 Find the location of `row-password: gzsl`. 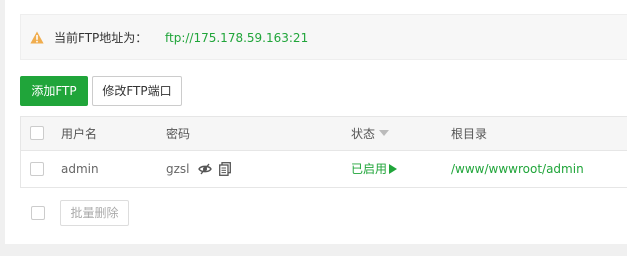

row-password: gzsl is located at coordinates (178, 169).